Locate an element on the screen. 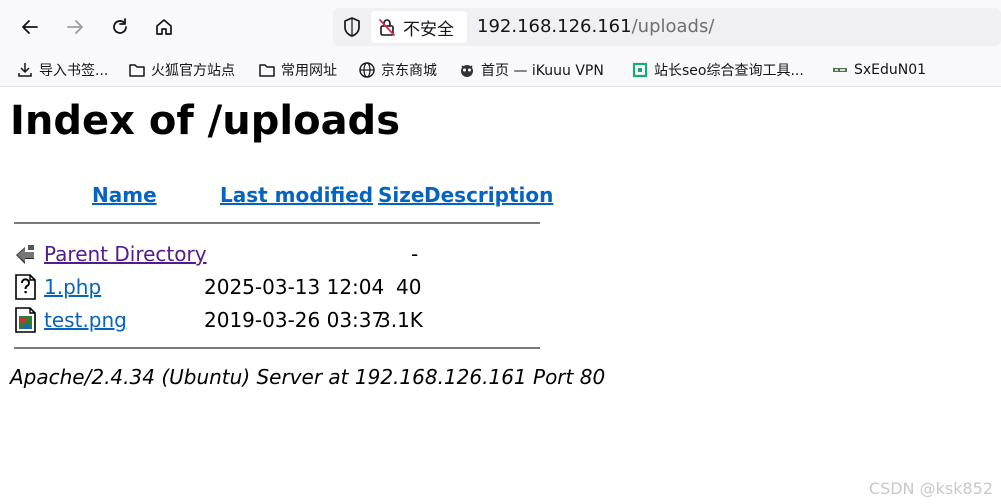 The image size is (1001, 504). back-folder-icon is located at coordinates (26, 254).